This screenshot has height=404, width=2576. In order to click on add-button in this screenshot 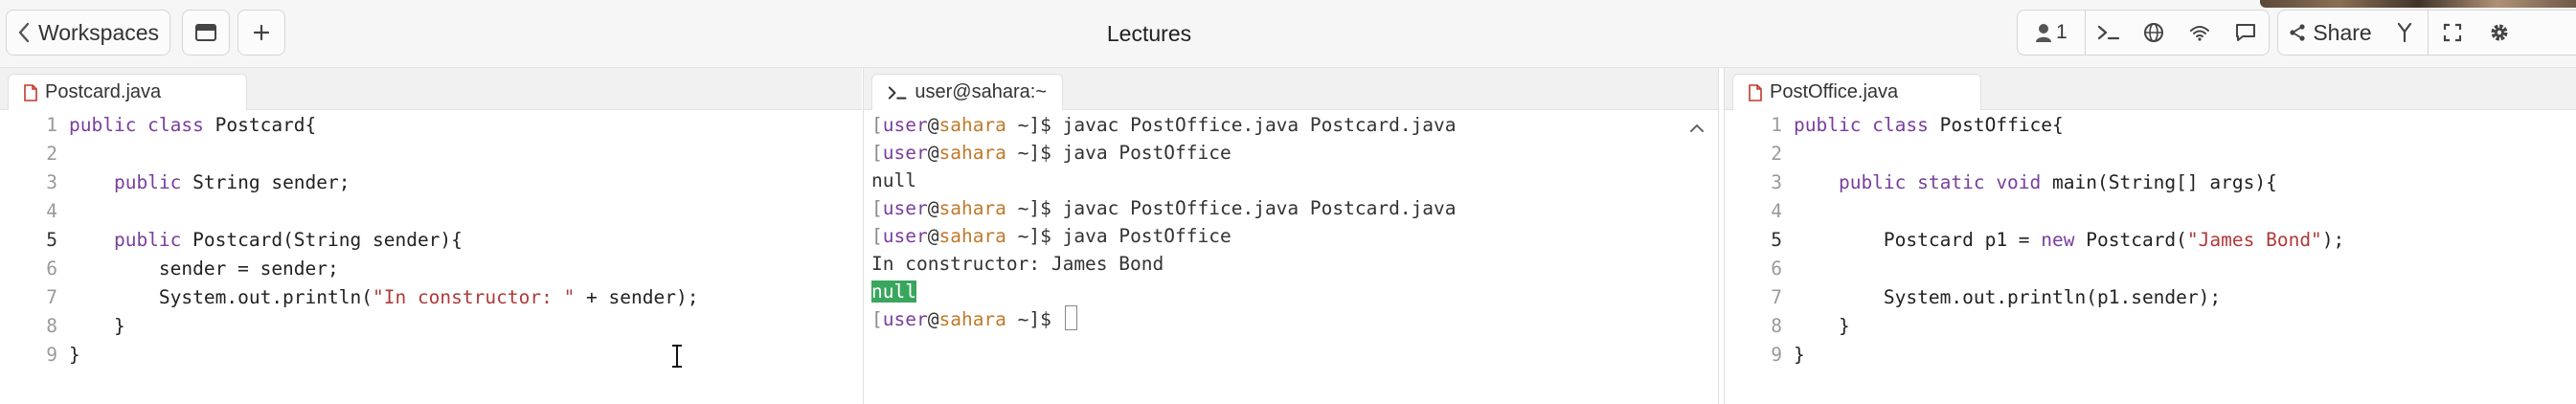, I will do `click(261, 33)`.